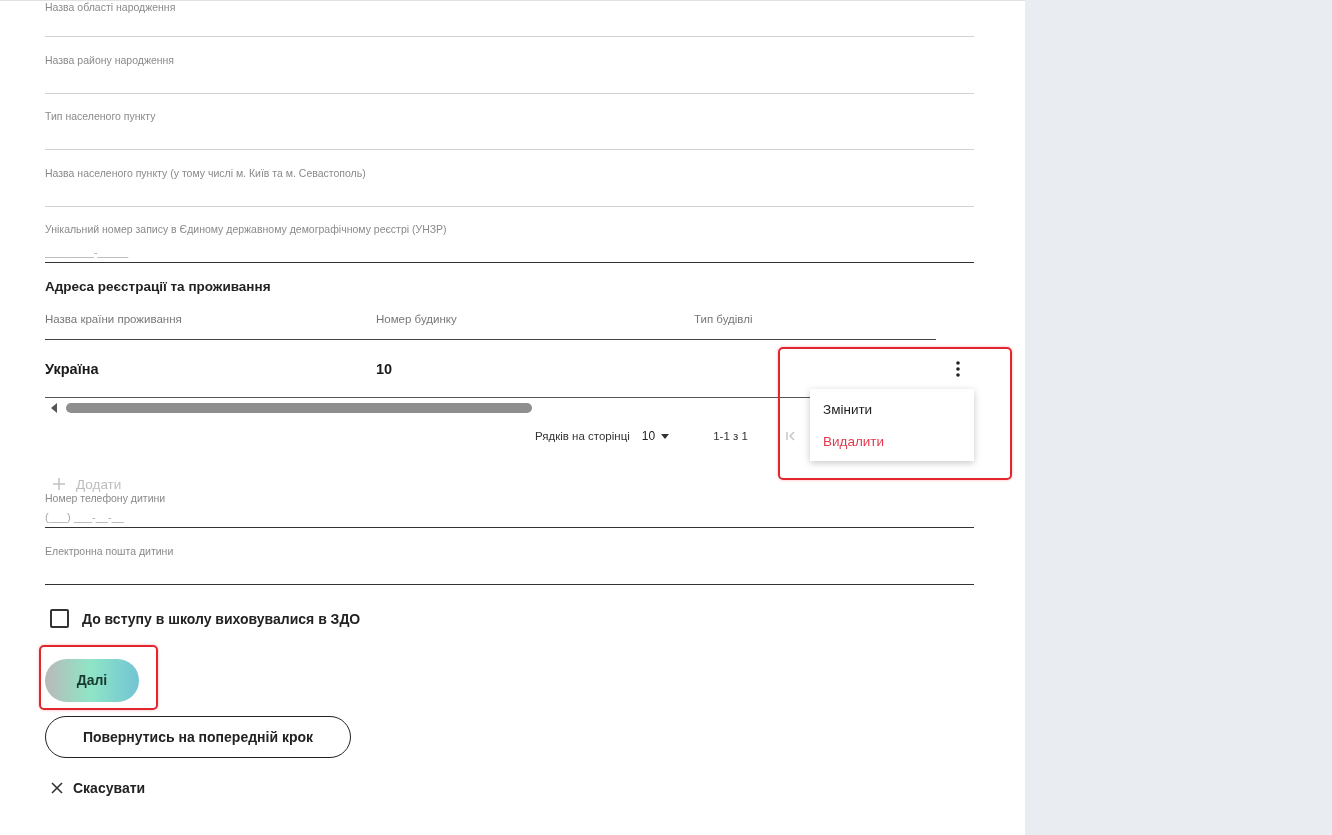  What do you see at coordinates (59, 484) in the screenshot?
I see `plus-icon` at bounding box center [59, 484].